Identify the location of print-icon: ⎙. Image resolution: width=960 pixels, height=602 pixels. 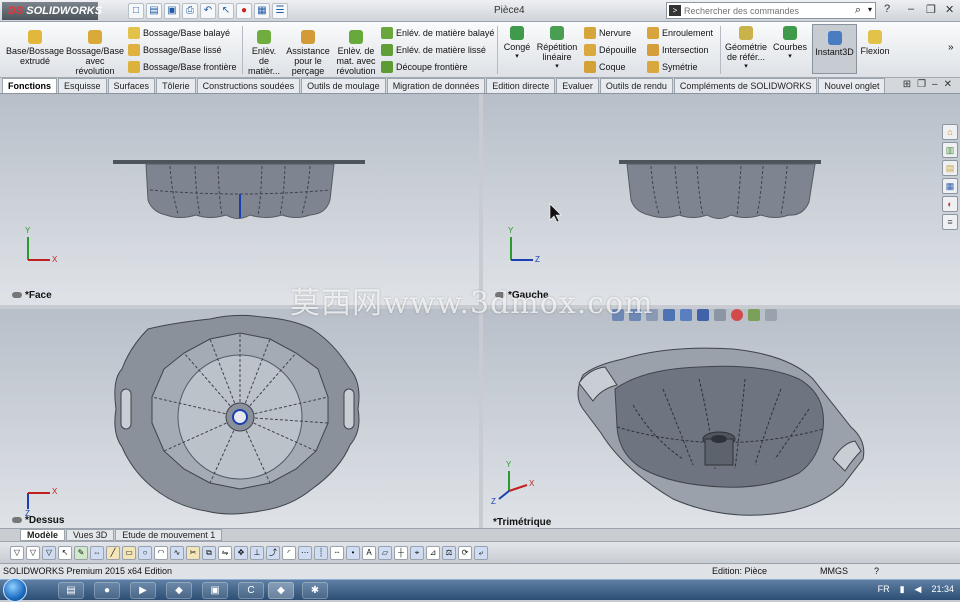
(190, 11).